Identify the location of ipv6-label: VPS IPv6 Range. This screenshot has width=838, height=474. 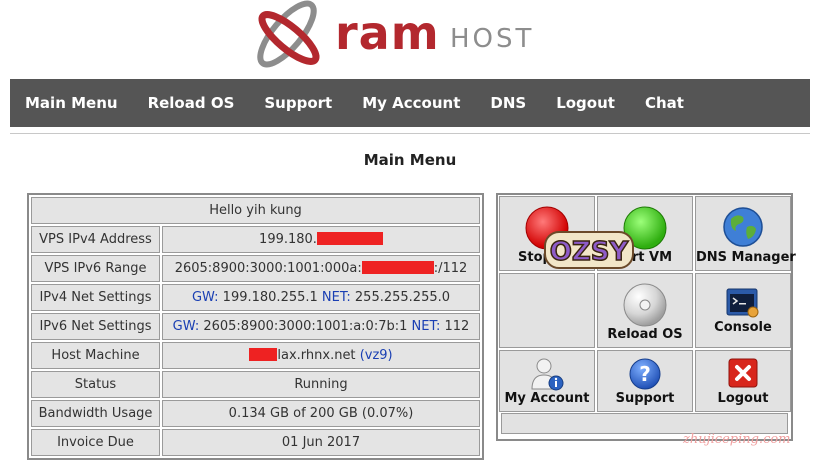
(95, 268).